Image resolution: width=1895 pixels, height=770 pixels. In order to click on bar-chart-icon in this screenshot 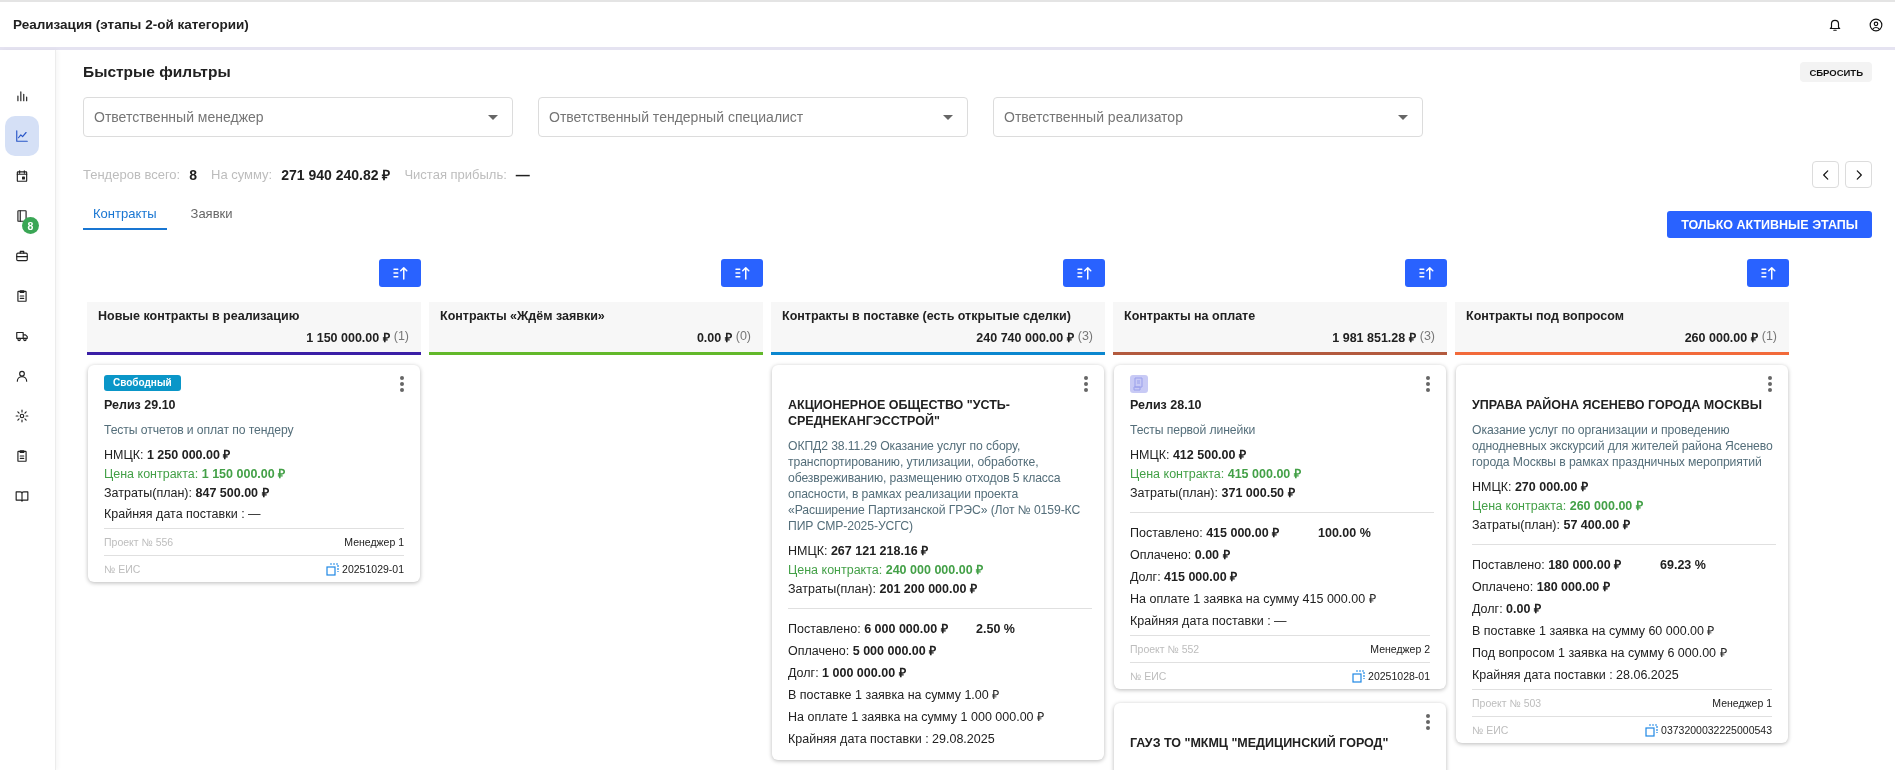, I will do `click(22, 96)`.